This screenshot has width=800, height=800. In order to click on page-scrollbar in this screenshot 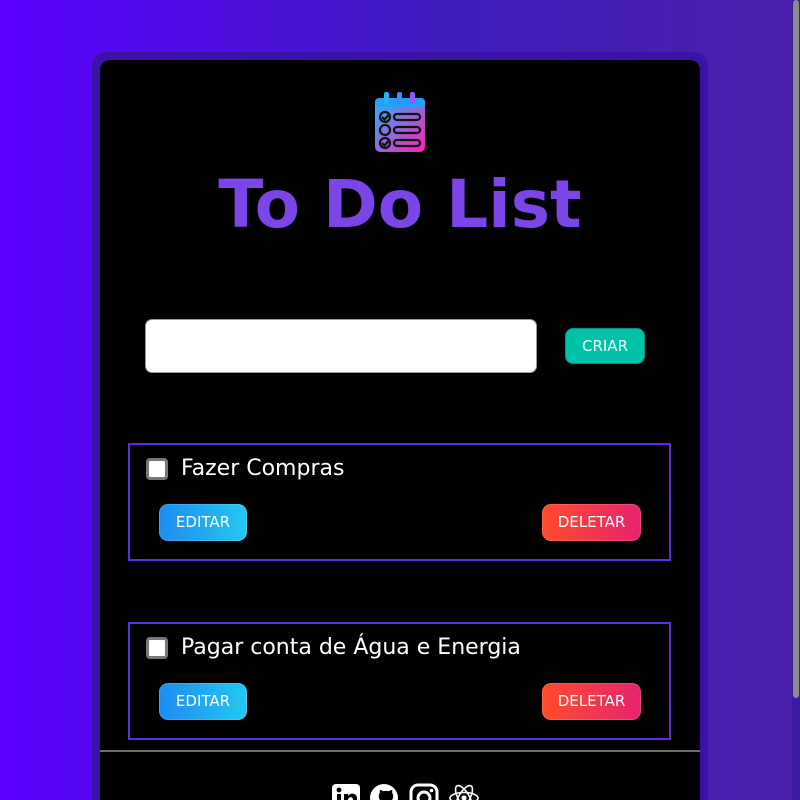, I will do `click(796, 400)`.